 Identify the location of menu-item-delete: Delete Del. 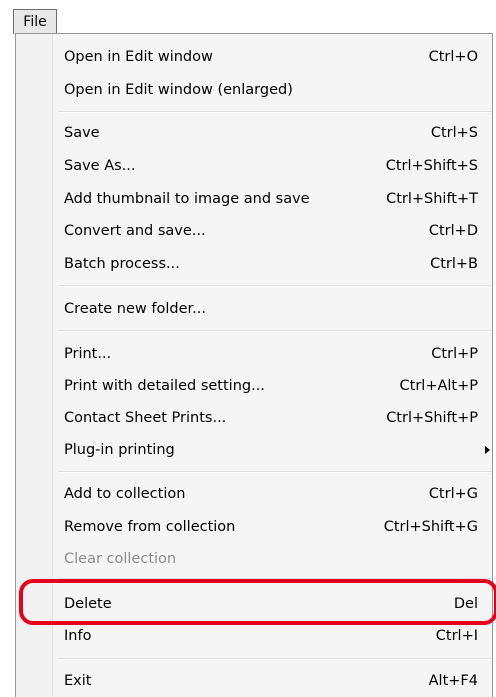
(254, 604).